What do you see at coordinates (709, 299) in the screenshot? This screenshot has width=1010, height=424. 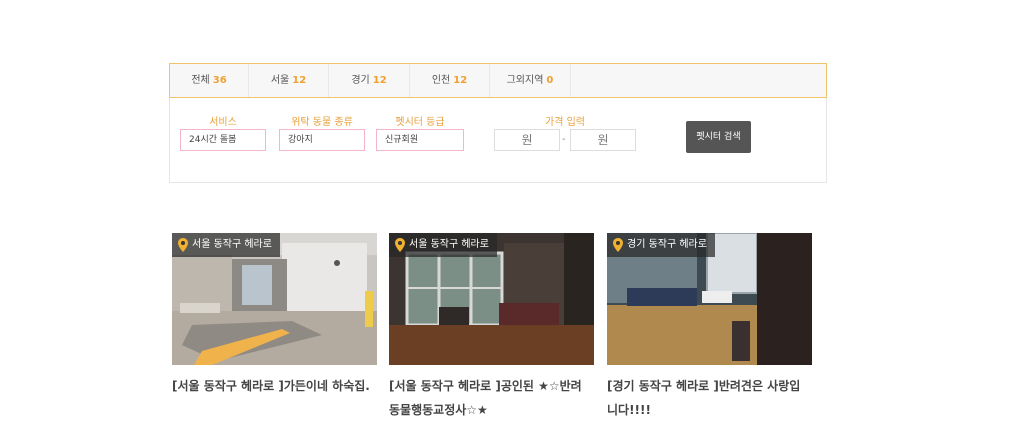 I see `listing-photo: 경기 동작구 헤라로` at bounding box center [709, 299].